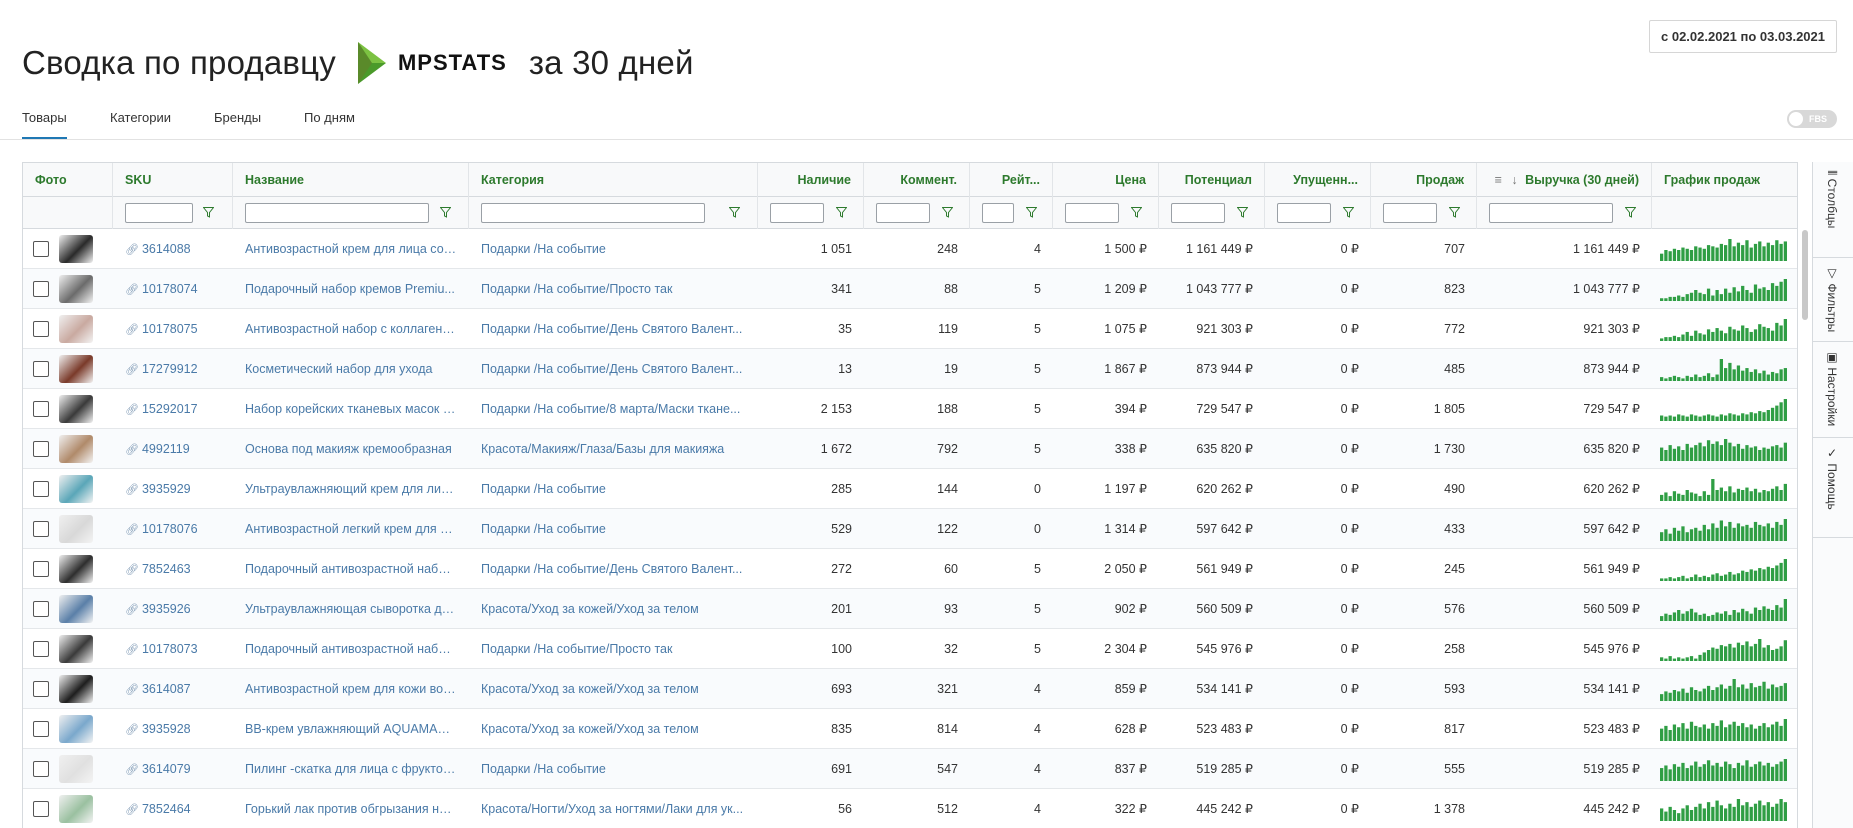  What do you see at coordinates (237, 123) in the screenshot?
I see `tab-brands: Бренды` at bounding box center [237, 123].